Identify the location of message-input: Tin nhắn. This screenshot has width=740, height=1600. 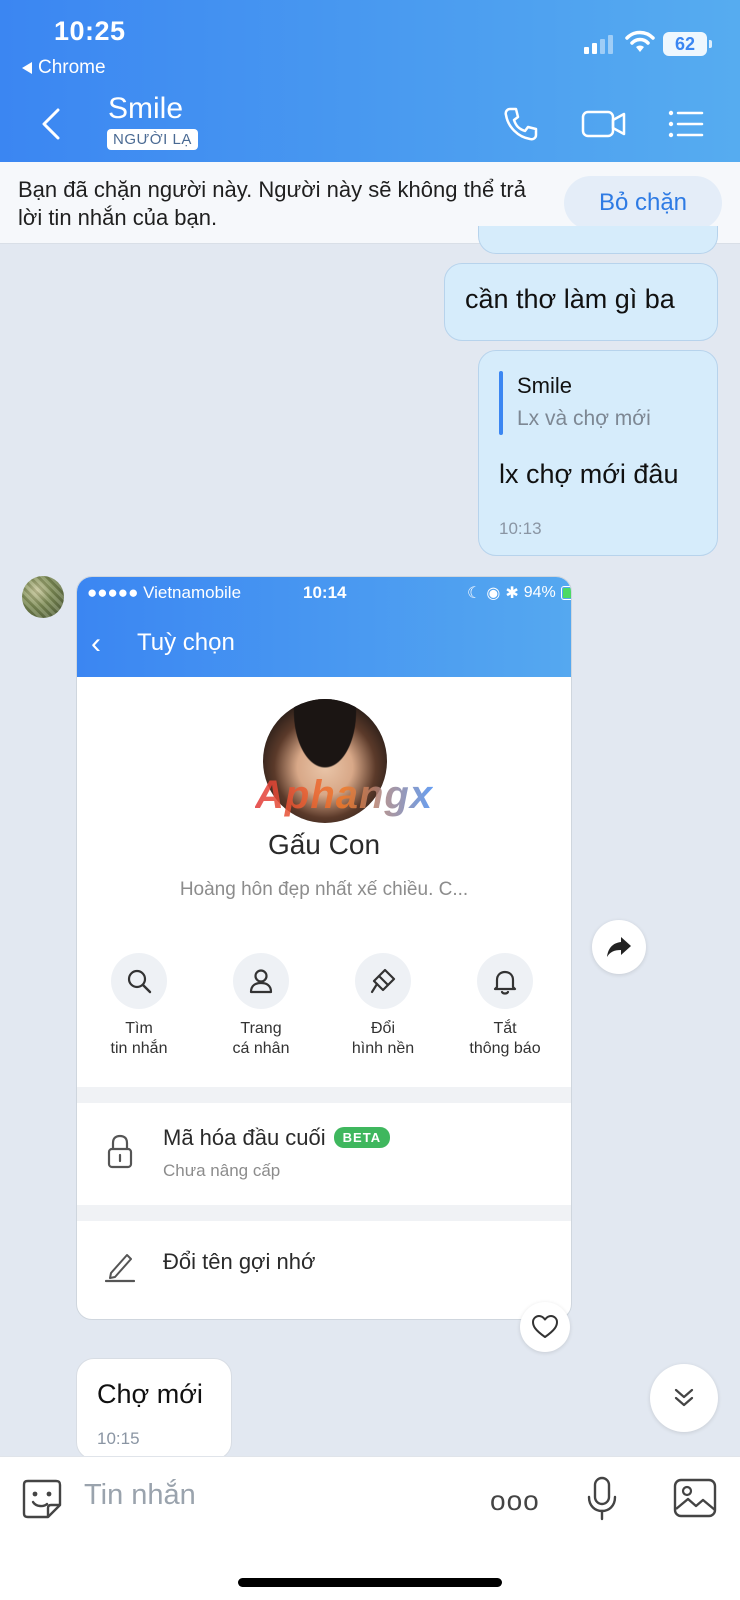
(140, 1495).